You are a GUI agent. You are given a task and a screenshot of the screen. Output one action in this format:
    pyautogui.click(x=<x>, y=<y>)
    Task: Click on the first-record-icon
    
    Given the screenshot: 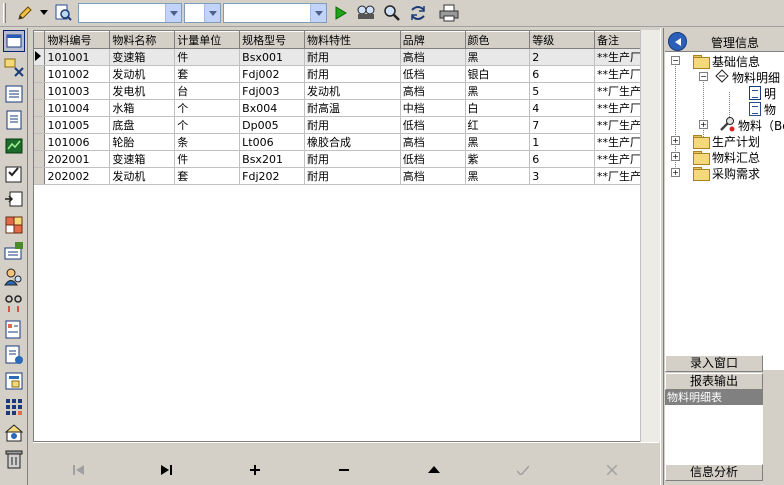 What is the action you would take?
    pyautogui.click(x=79, y=470)
    